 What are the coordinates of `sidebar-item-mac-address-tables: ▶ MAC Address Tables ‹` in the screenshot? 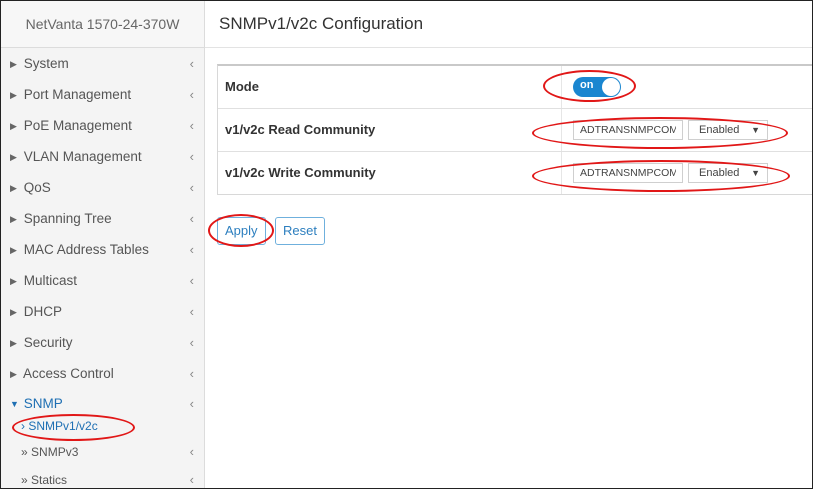 It's located at (102, 249).